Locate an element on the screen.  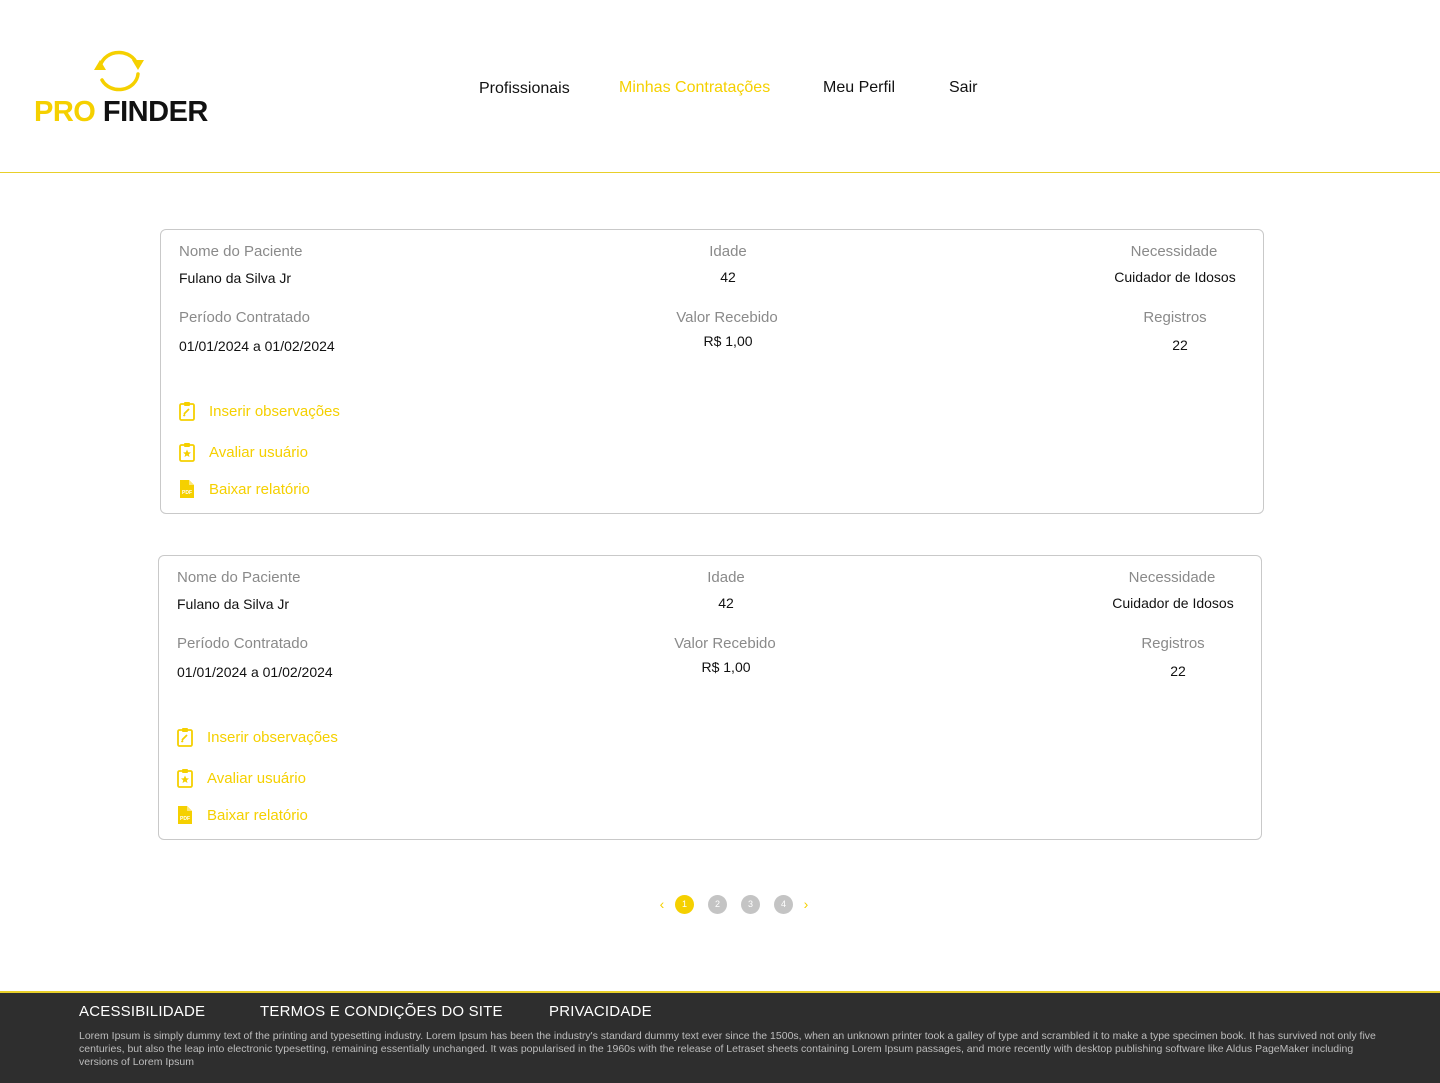
brand-name: PRO FINDER is located at coordinates (121, 112).